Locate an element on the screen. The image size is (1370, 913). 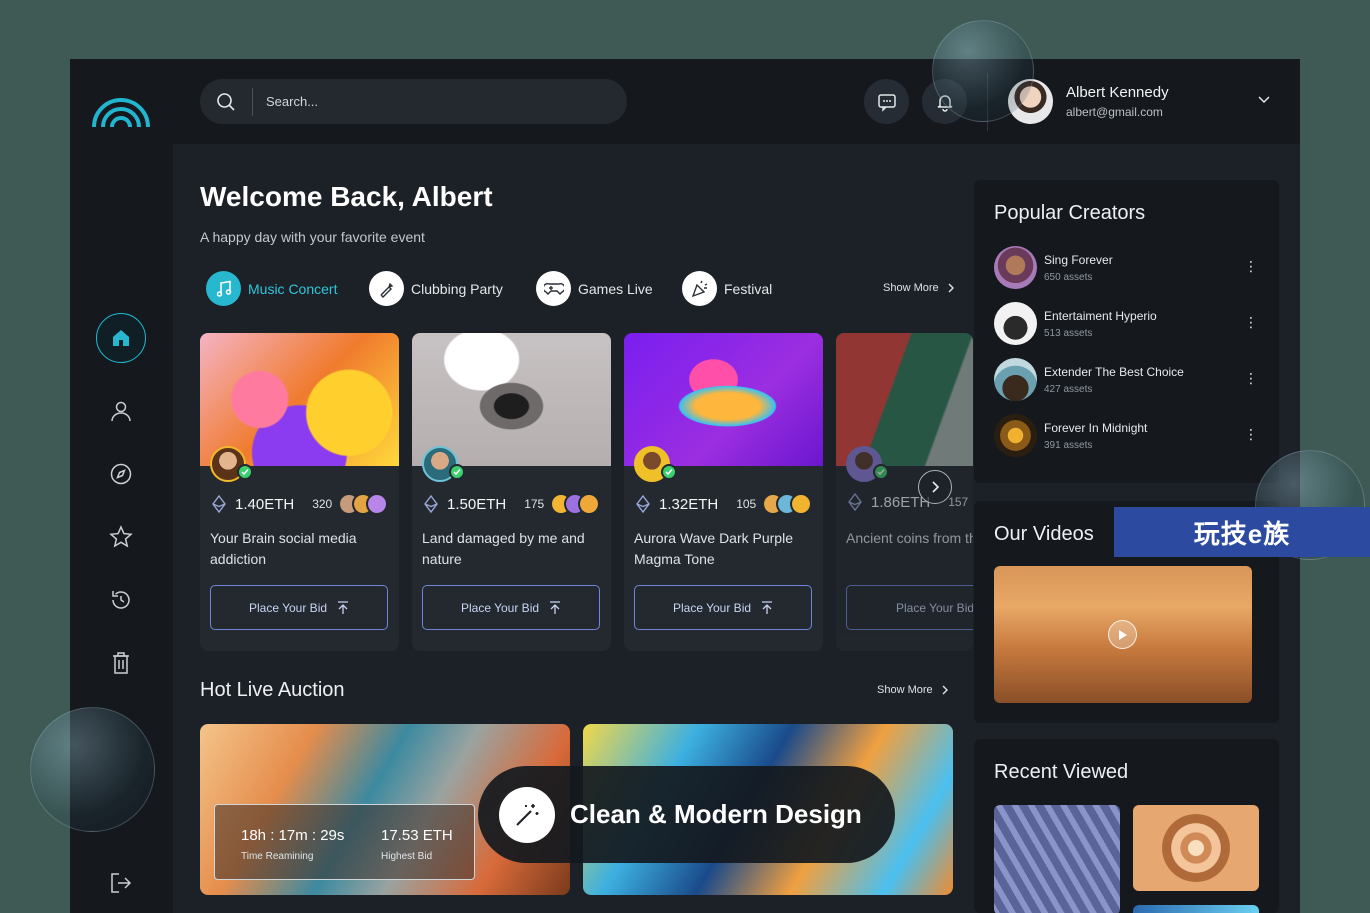
trash-icon is located at coordinates (121, 663).